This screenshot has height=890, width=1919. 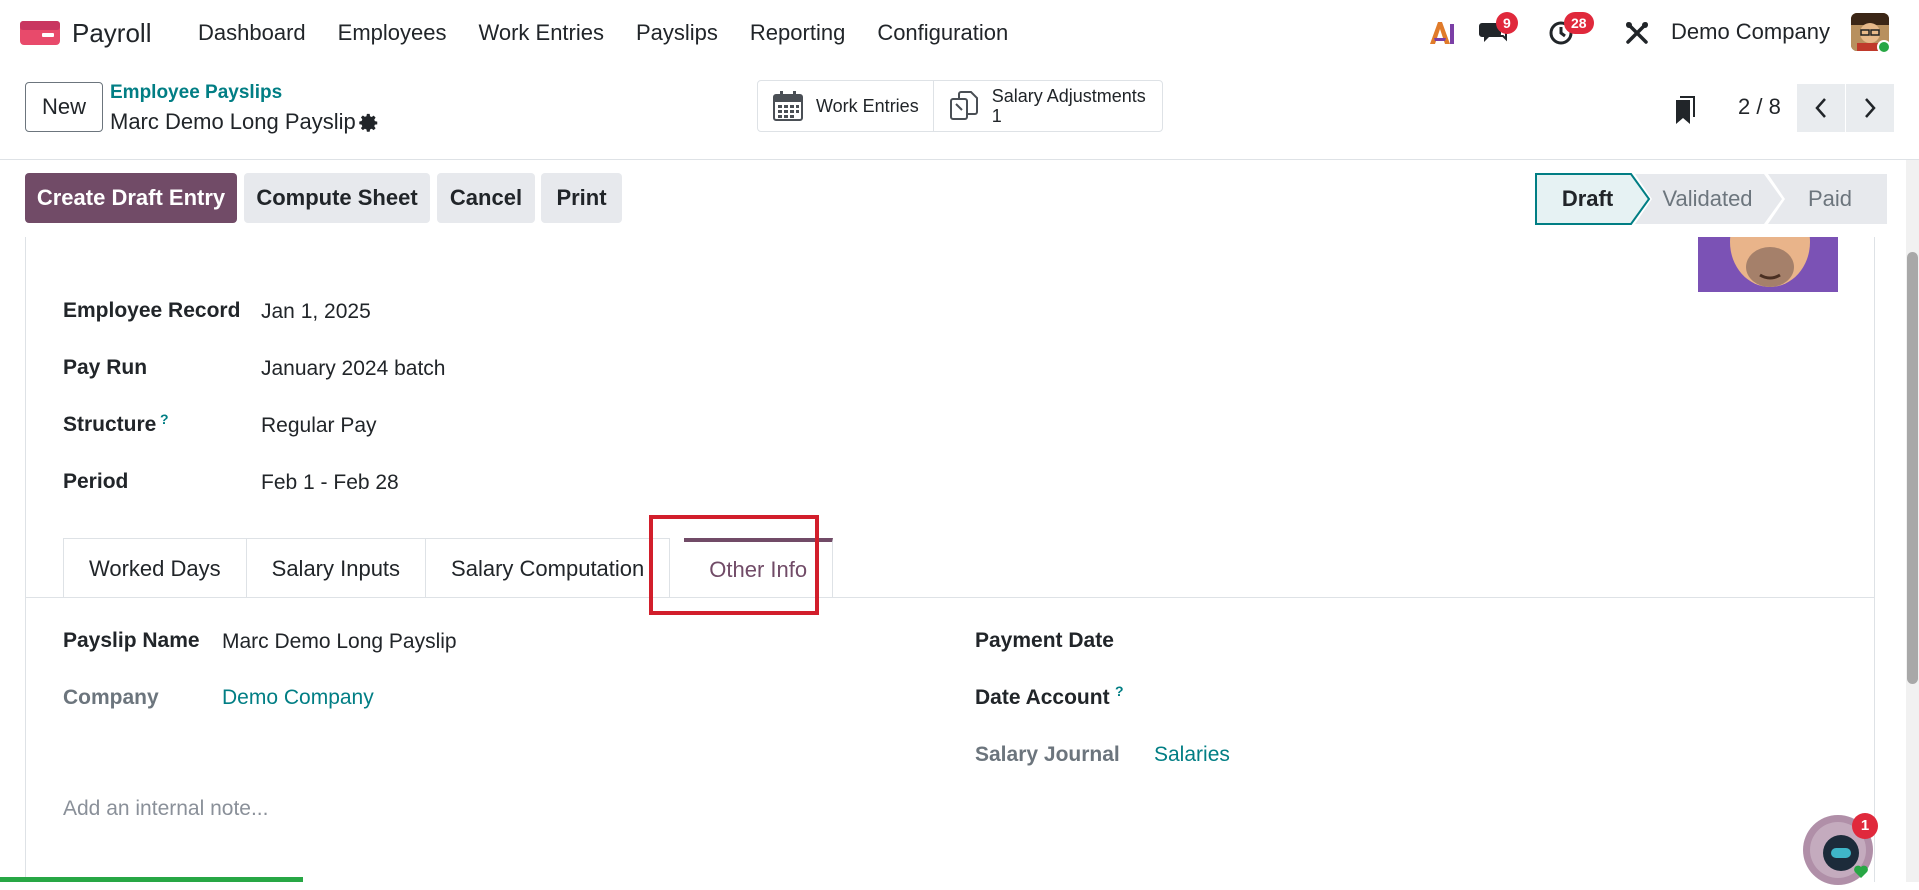 I want to click on messages-count-badge: 9, so click(x=1507, y=23).